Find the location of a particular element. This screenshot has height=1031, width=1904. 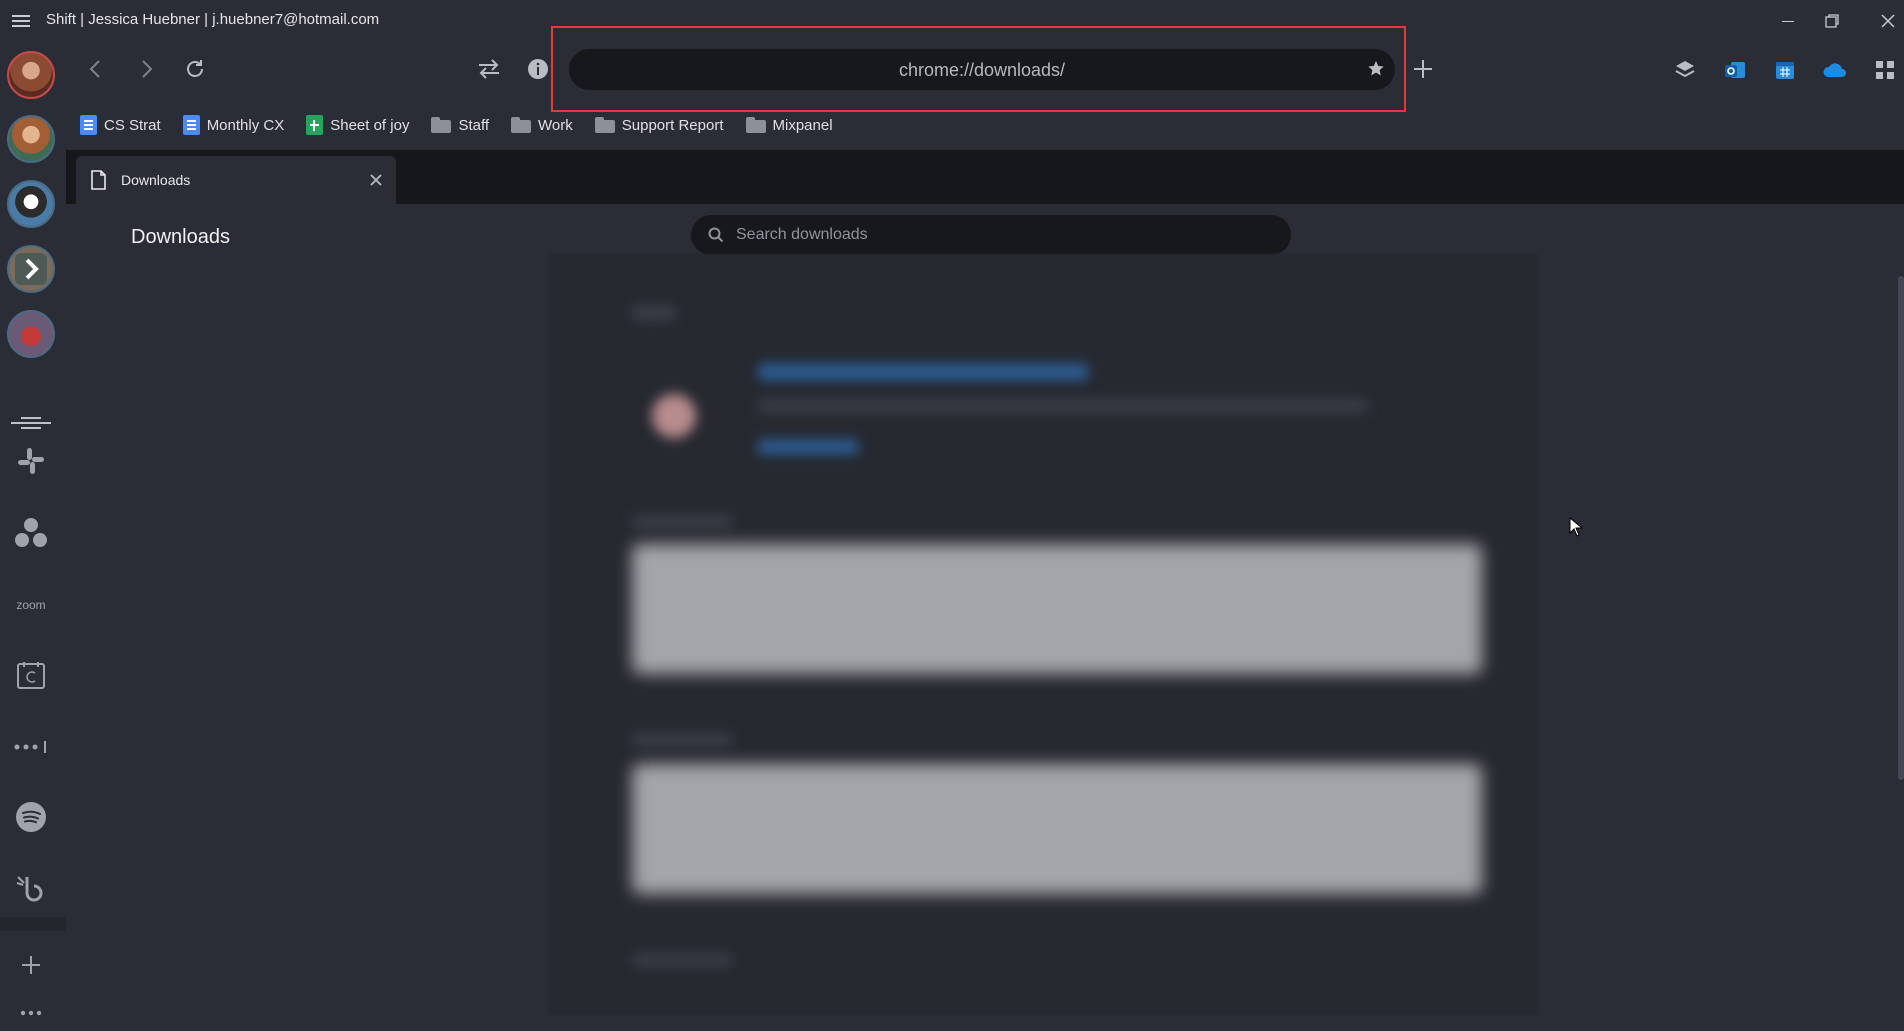

account-1-avatar is located at coordinates (31, 75).